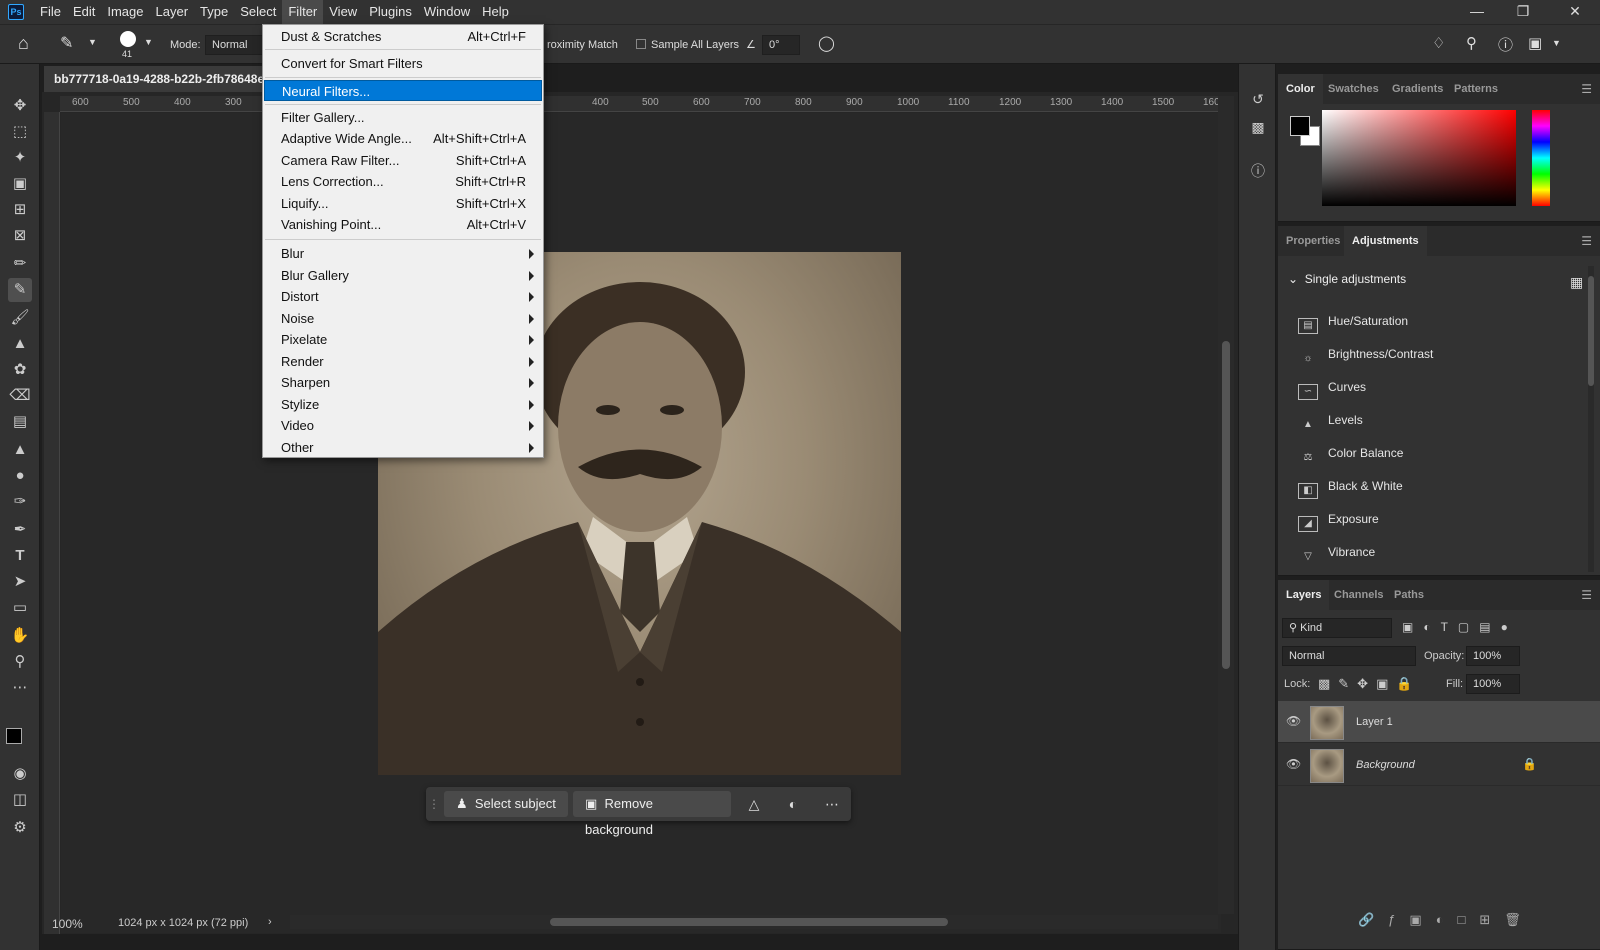 The image size is (1600, 950). Describe the element at coordinates (156, 79) in the screenshot. I see `document-tab: bb777718-0a19-4288-b22b-2fb78648e7` at that location.